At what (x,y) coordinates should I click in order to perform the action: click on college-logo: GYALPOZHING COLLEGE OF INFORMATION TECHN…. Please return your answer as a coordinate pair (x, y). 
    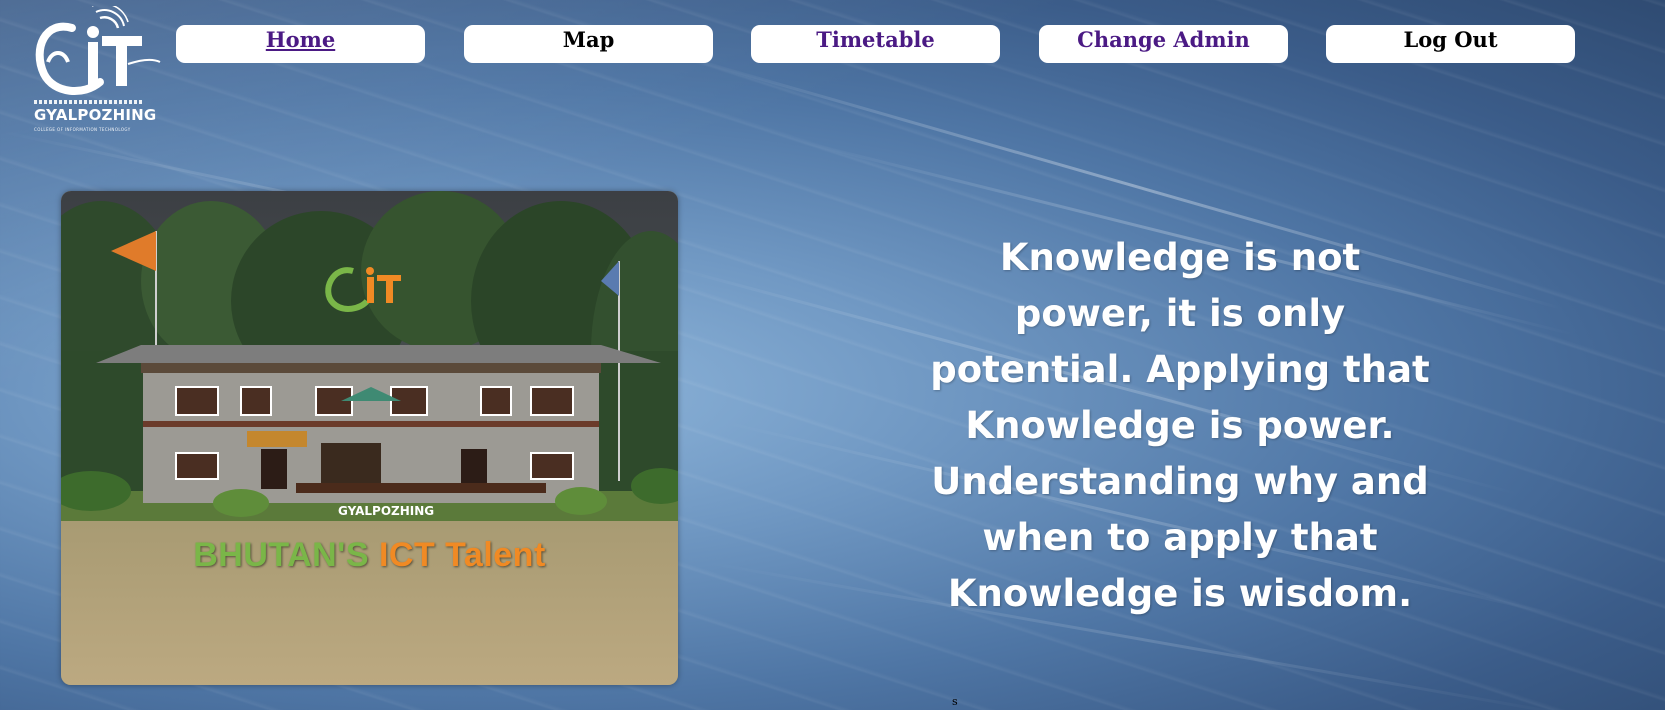
    Looking at the image, I should click on (95, 71).